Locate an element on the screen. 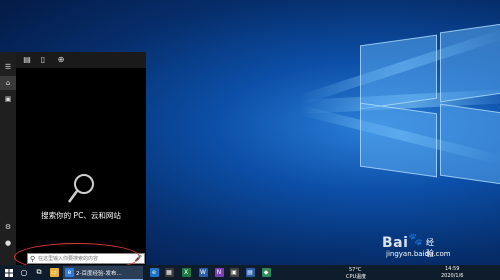  clock-time: 14:59 is located at coordinates (452, 269).